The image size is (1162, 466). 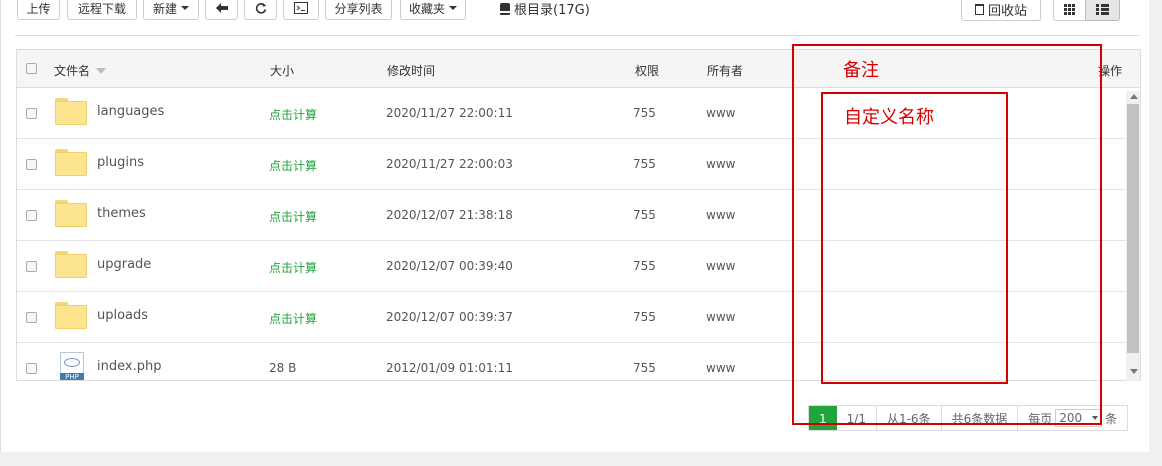 What do you see at coordinates (647, 71) in the screenshot?
I see `column-perm-header: 权限` at bounding box center [647, 71].